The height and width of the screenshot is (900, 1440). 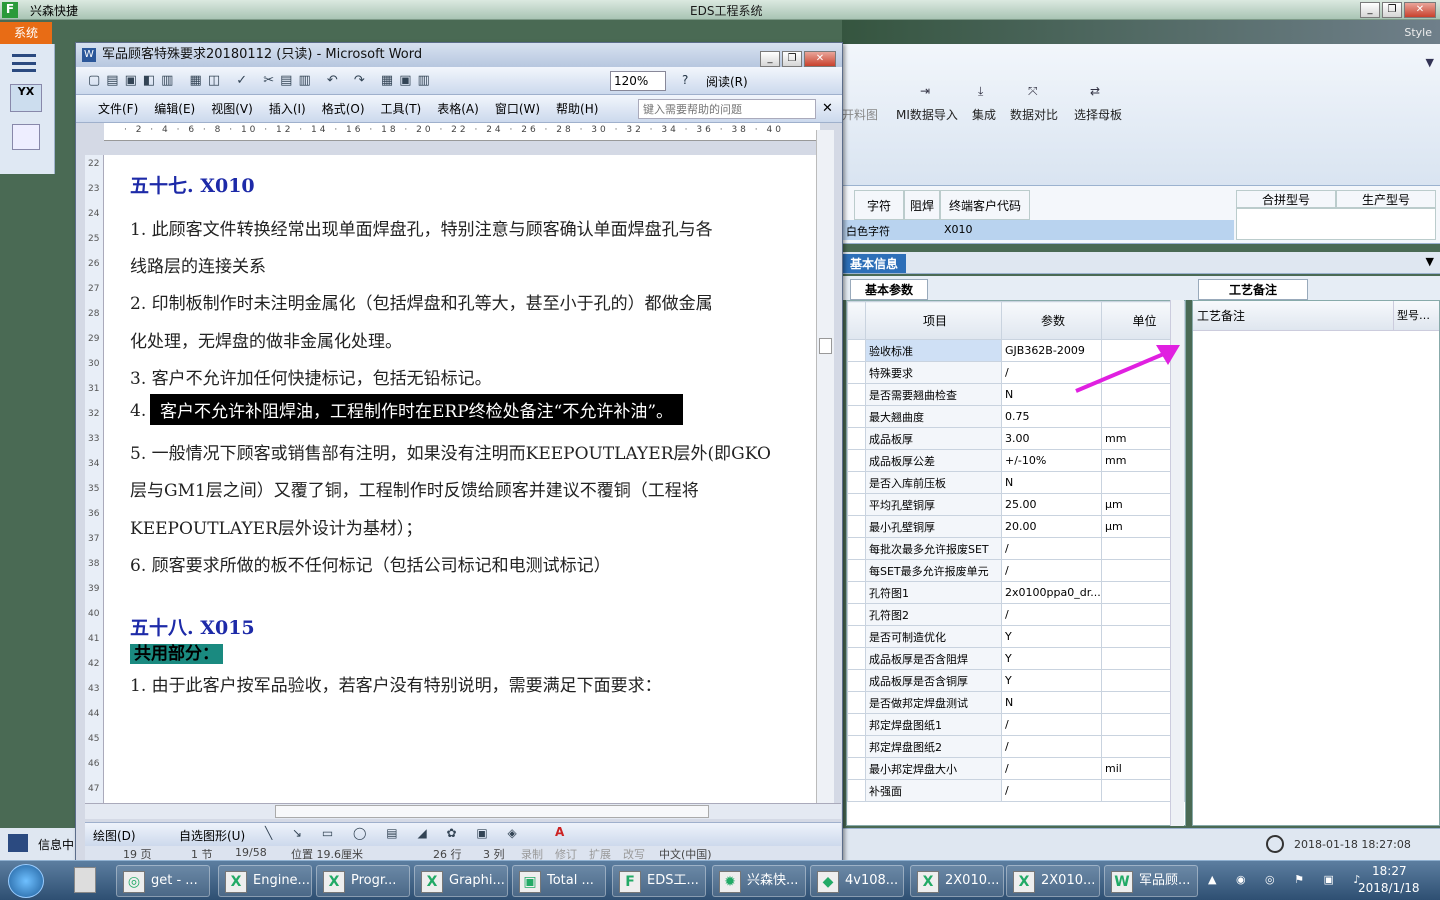 What do you see at coordinates (114, 835) in the screenshot?
I see `draw-menu: 绘图(D)` at bounding box center [114, 835].